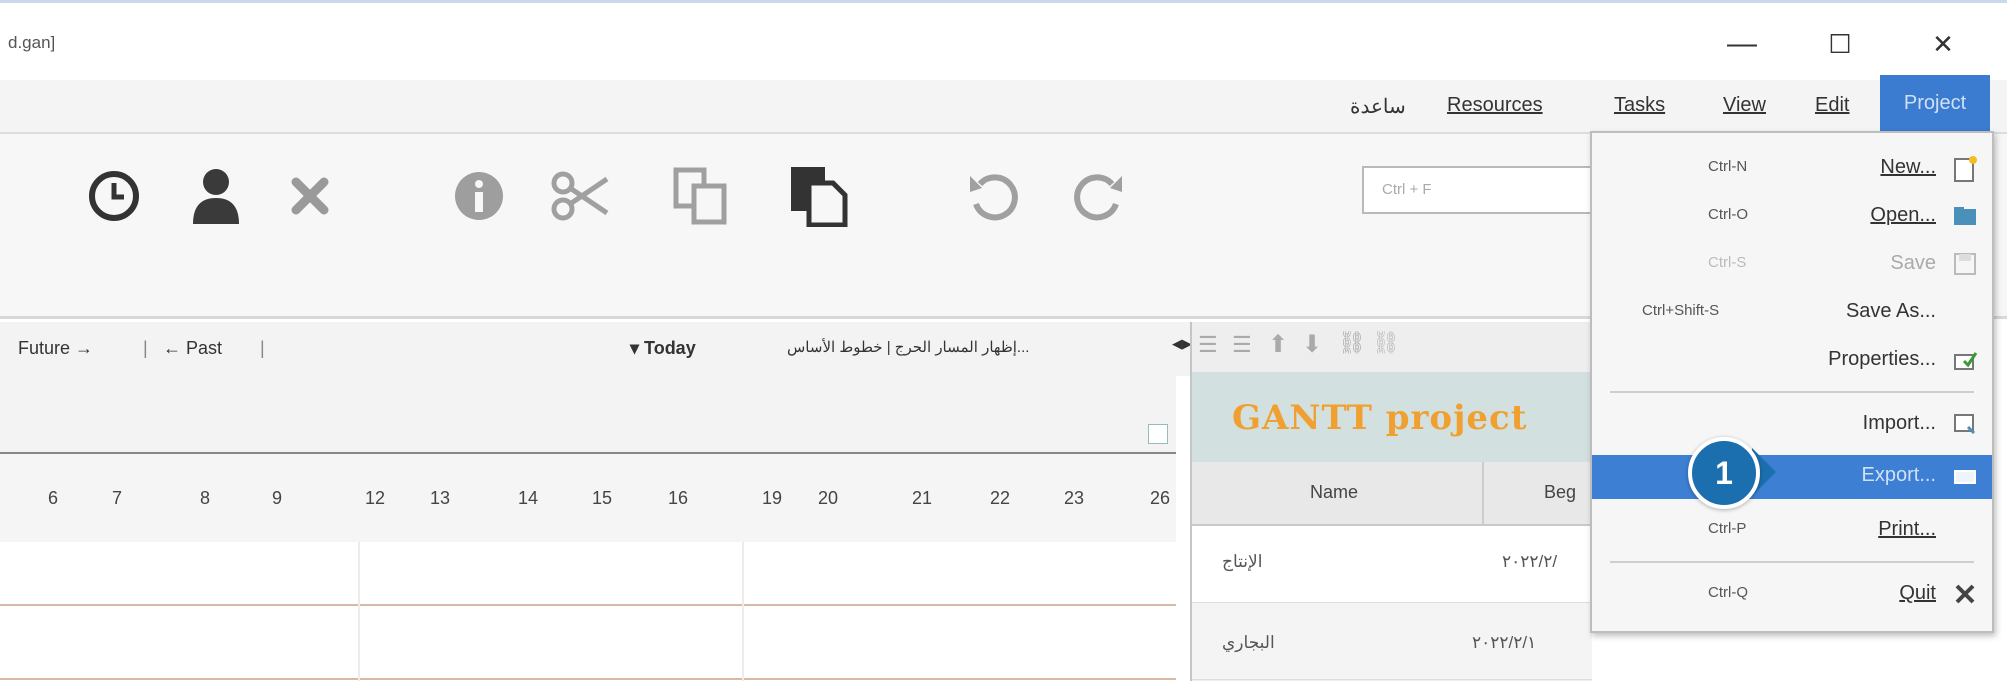  What do you see at coordinates (1728, 214) in the screenshot?
I see `shortcut-open: Ctrl-O` at bounding box center [1728, 214].